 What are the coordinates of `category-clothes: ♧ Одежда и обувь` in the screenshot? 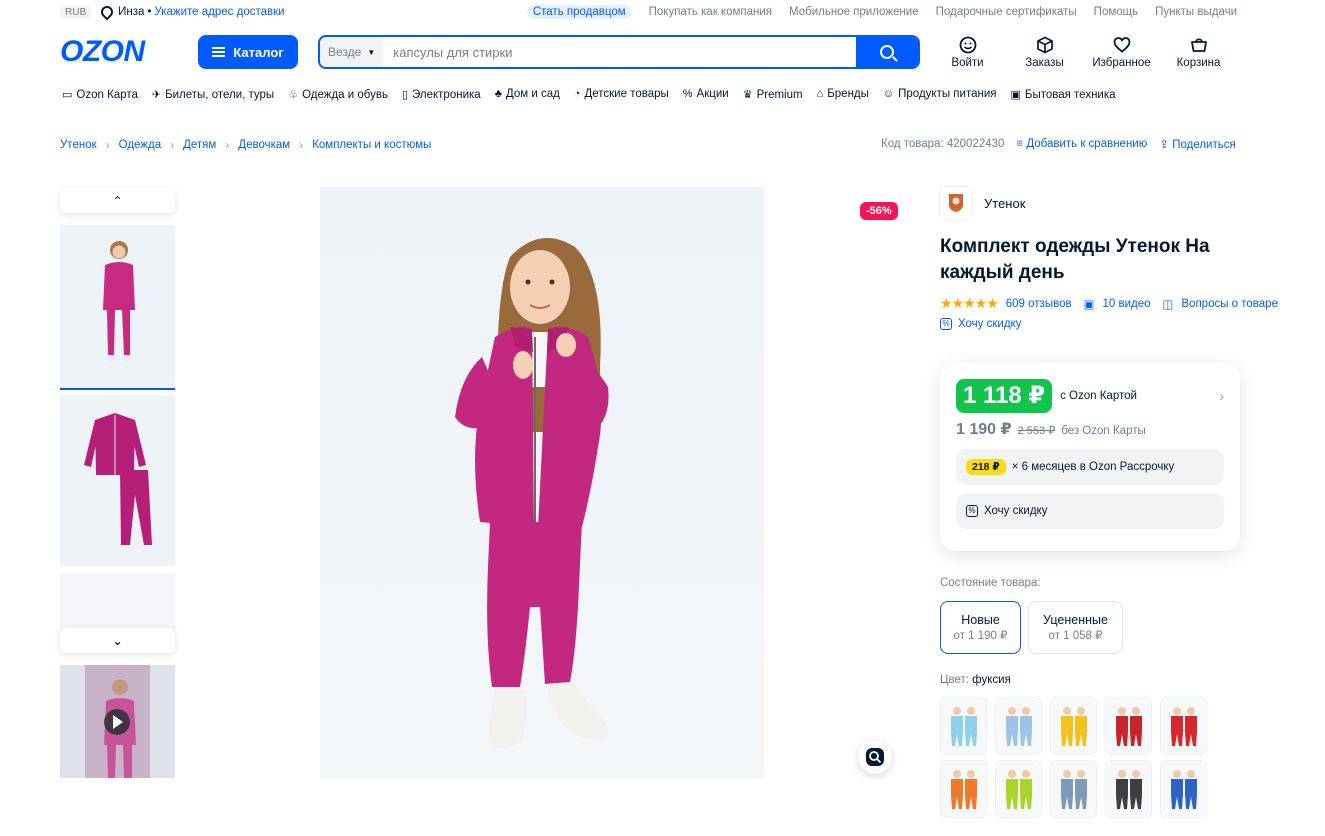 It's located at (338, 94).